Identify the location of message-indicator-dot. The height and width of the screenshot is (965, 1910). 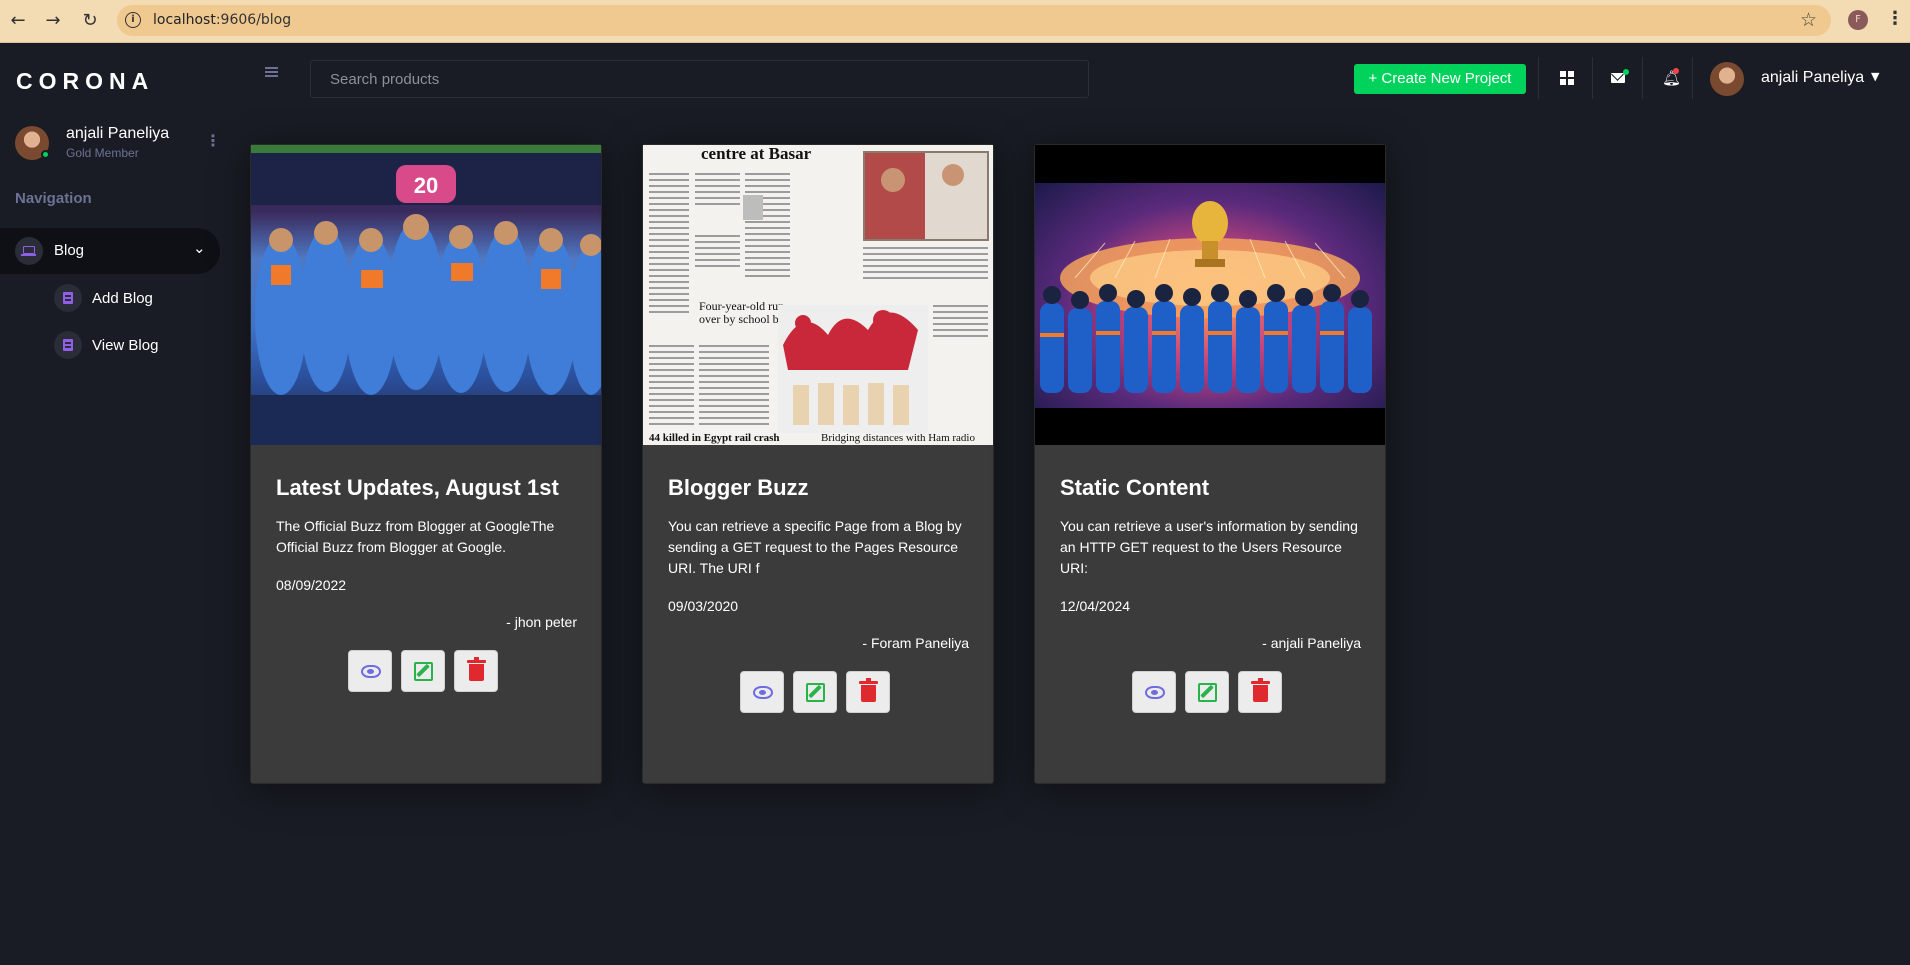
(1626, 72).